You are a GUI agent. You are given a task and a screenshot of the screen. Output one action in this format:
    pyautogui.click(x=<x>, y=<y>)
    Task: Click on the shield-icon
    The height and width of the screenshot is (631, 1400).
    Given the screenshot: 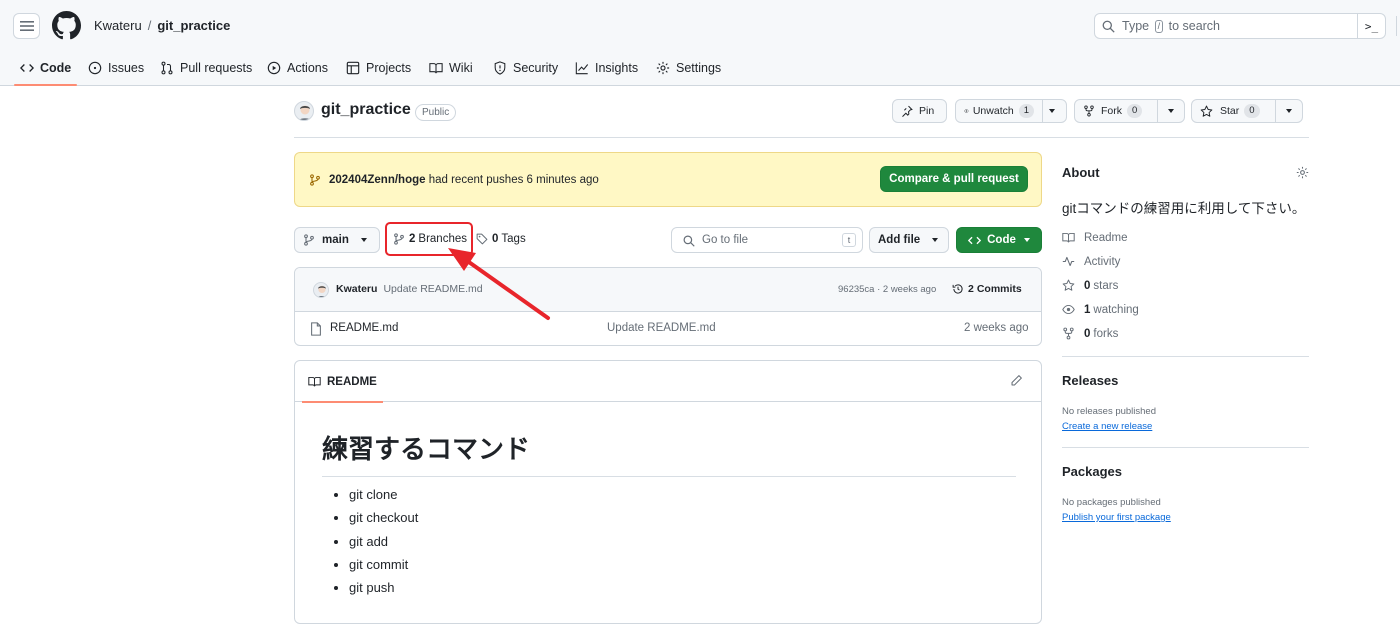 What is the action you would take?
    pyautogui.click(x=500, y=68)
    